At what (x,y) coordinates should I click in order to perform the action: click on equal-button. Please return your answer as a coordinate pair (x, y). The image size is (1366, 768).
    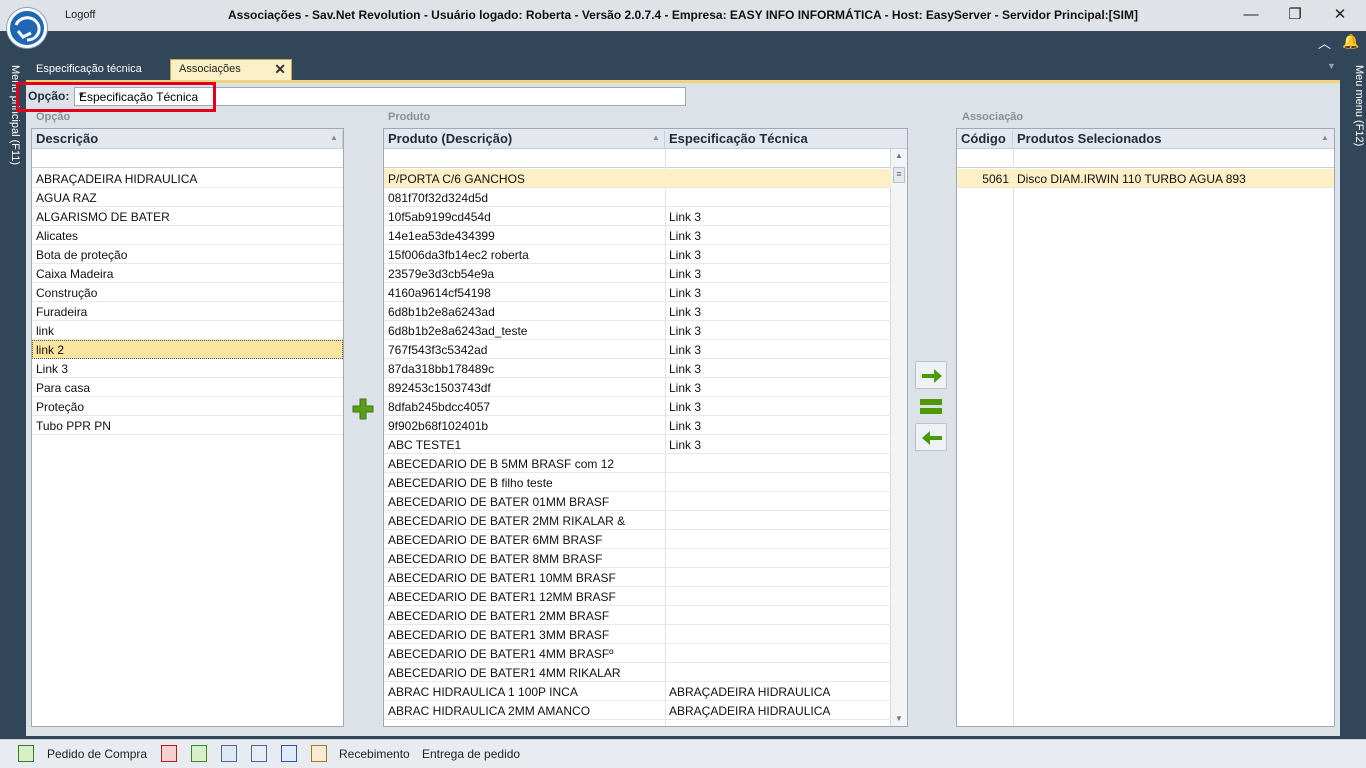
    Looking at the image, I should click on (931, 406).